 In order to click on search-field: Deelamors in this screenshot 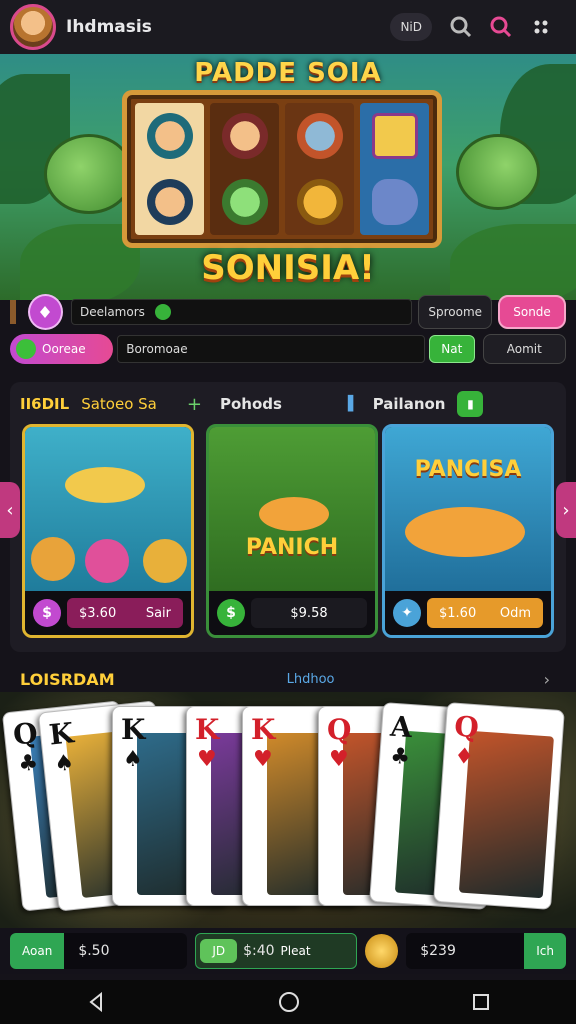, I will do `click(241, 312)`.